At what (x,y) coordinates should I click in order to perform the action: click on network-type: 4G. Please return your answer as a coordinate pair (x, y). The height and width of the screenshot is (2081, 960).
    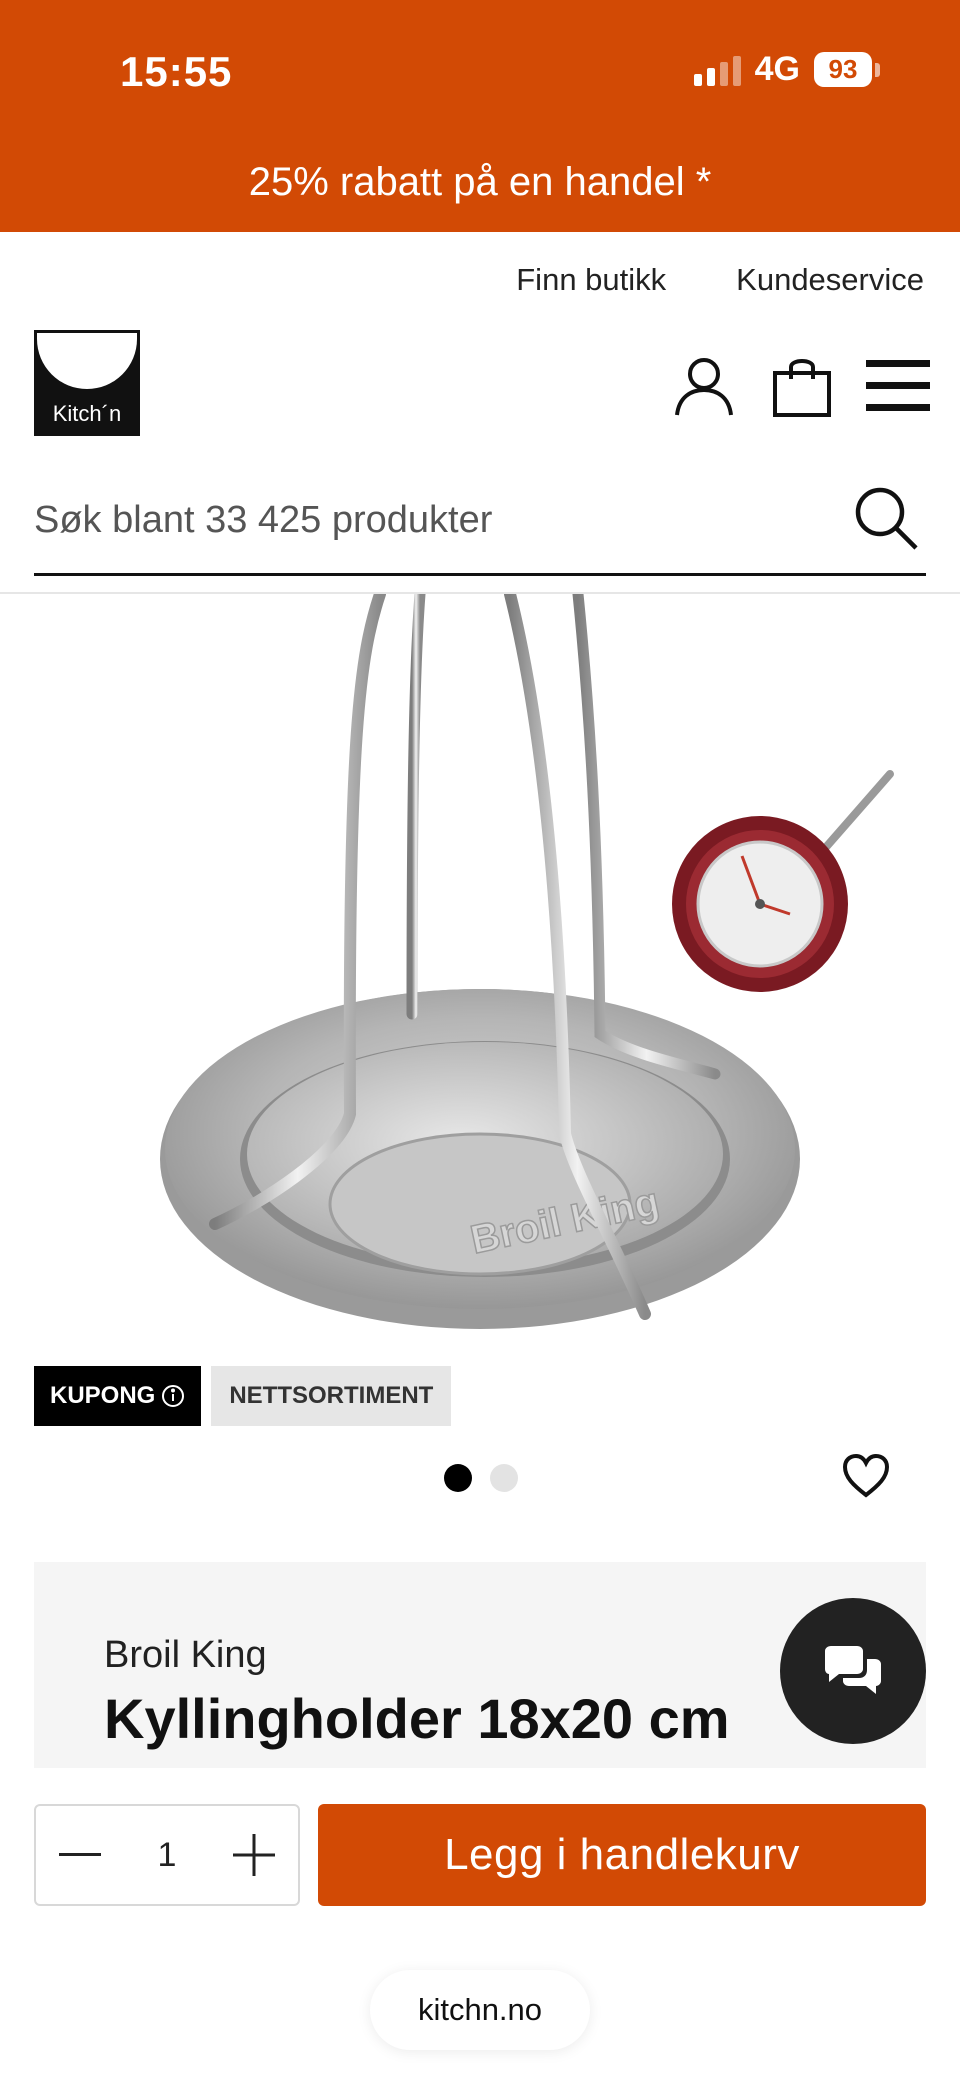
    Looking at the image, I should click on (777, 69).